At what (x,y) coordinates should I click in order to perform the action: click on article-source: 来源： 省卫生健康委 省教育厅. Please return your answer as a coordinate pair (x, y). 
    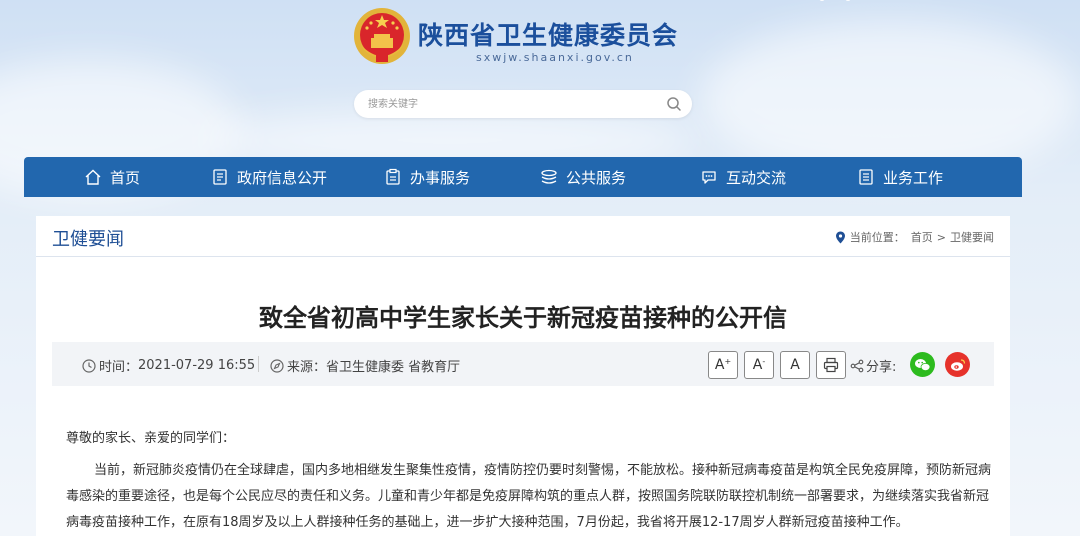
    Looking at the image, I should click on (365, 365).